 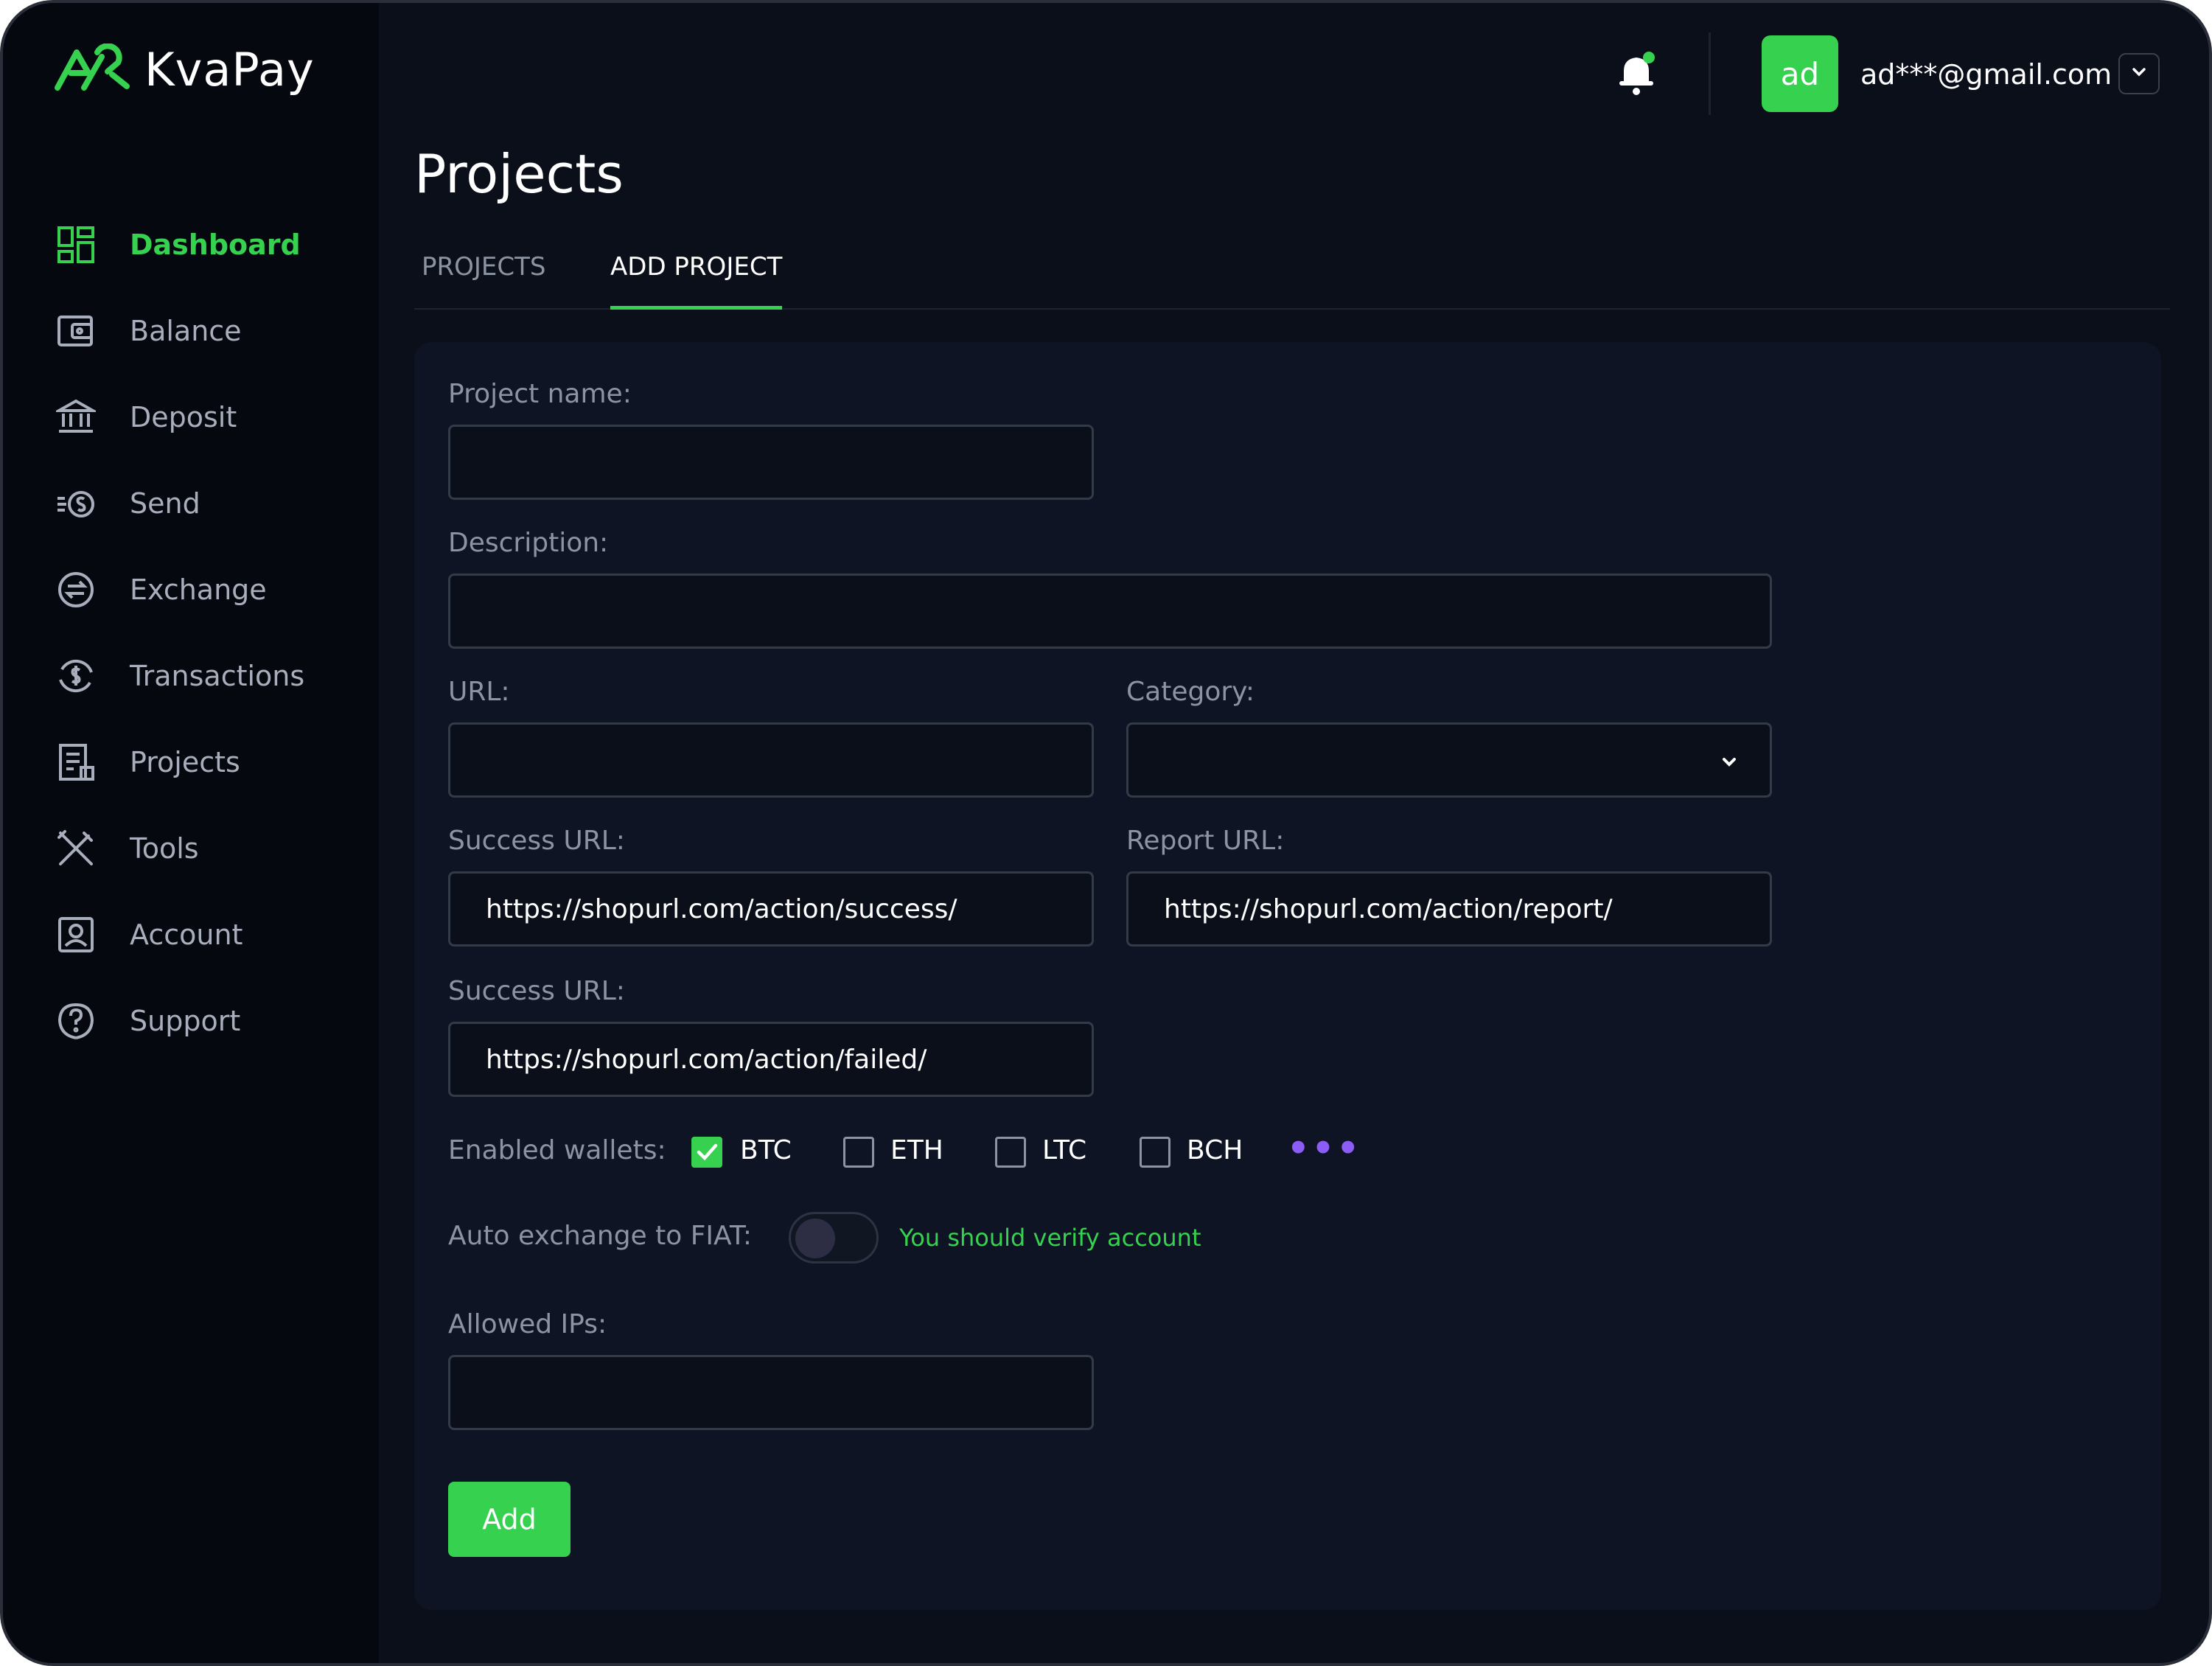 I want to click on report-url-label: Report URL:, so click(x=1205, y=841).